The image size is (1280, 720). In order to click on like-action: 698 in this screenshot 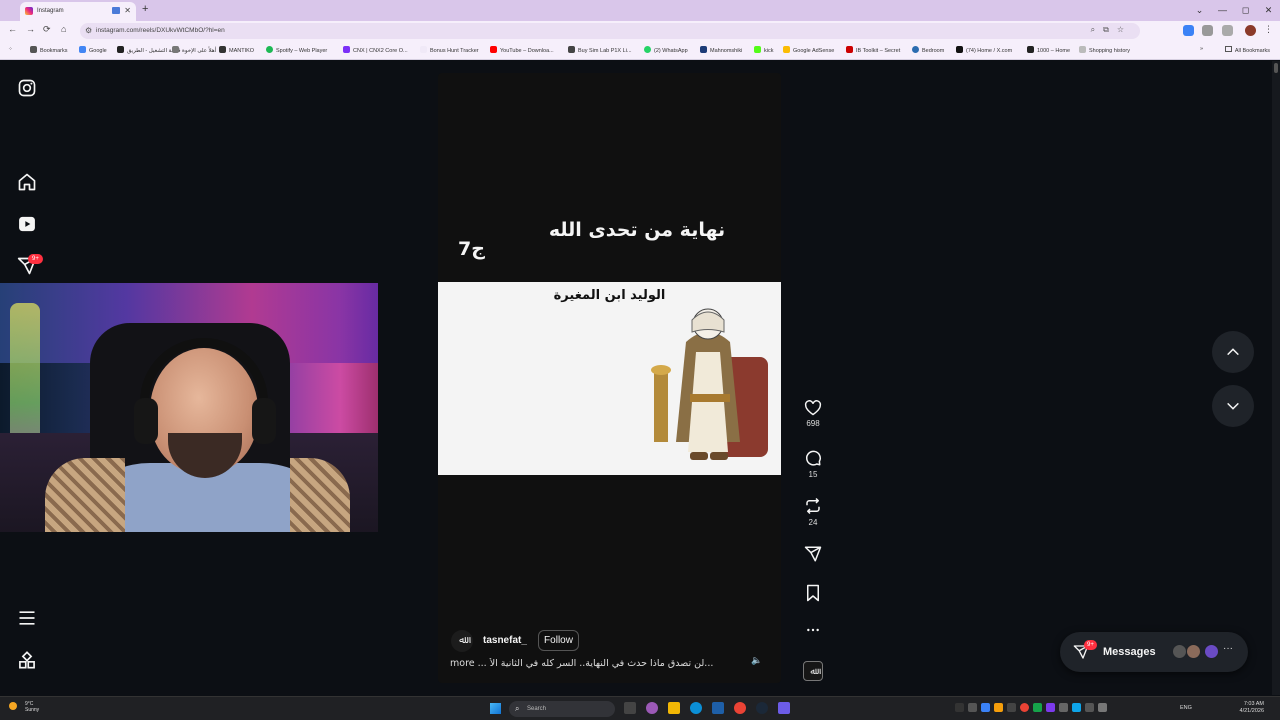, I will do `click(813, 414)`.